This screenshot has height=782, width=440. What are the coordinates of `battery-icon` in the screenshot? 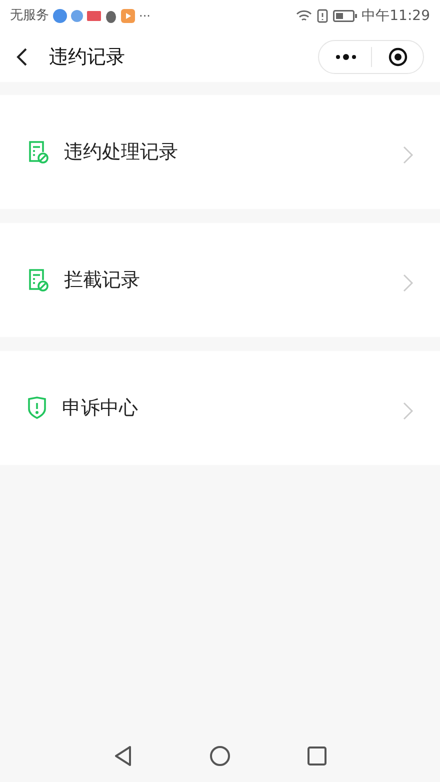 It's located at (344, 16).